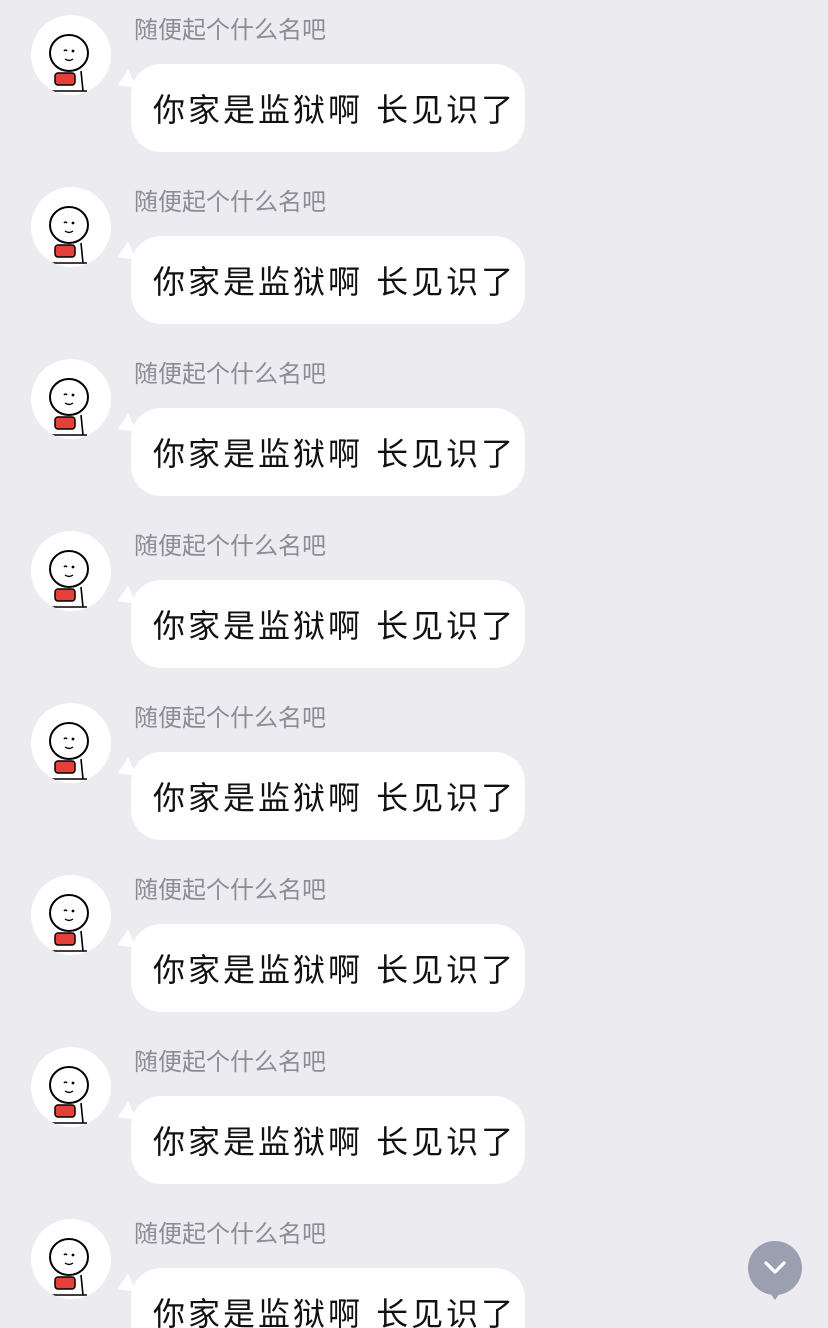 The width and height of the screenshot is (828, 1328). I want to click on scroll-to-bottom-button, so click(775, 1270).